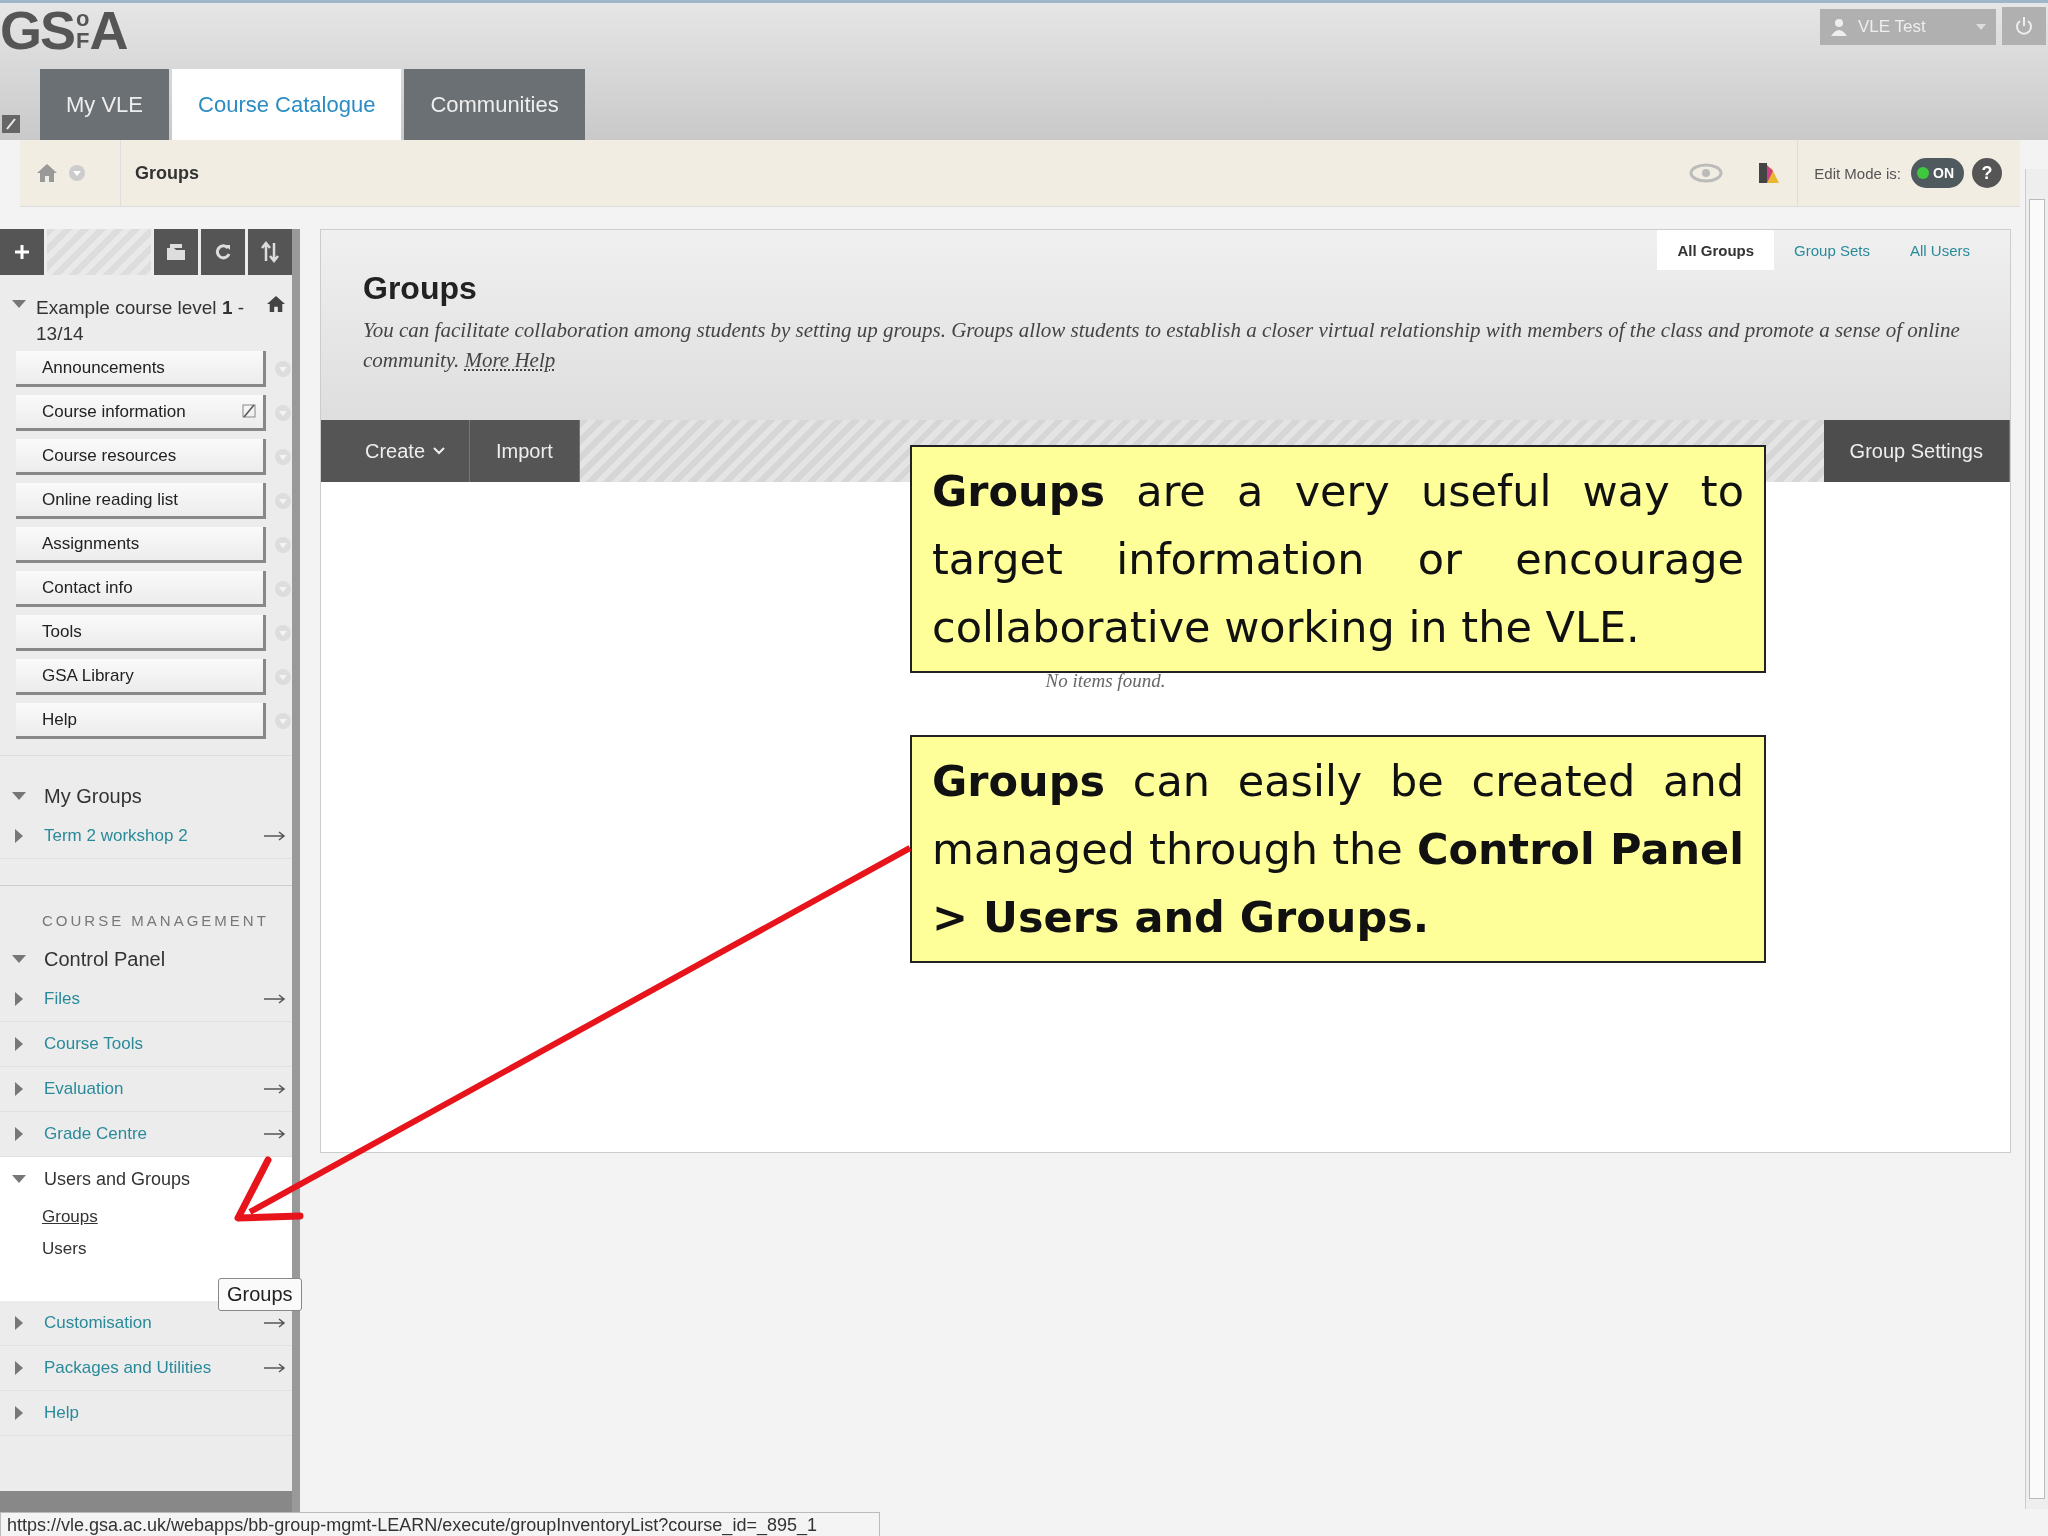  Describe the element at coordinates (145, 836) in the screenshot. I see `sidebar-link: Term 2 workshop 2` at that location.